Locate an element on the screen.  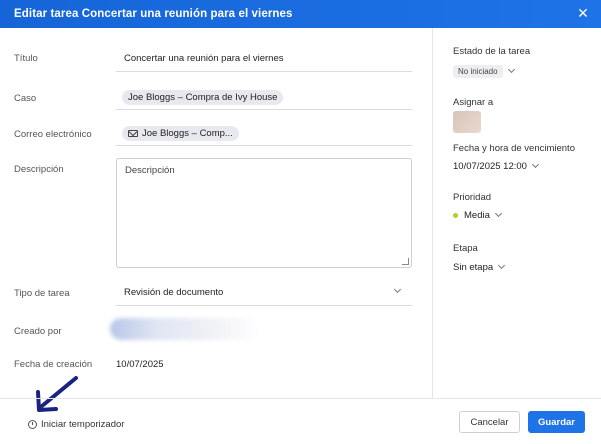
start-timer-button: Iniciar temporizador is located at coordinates (76, 424).